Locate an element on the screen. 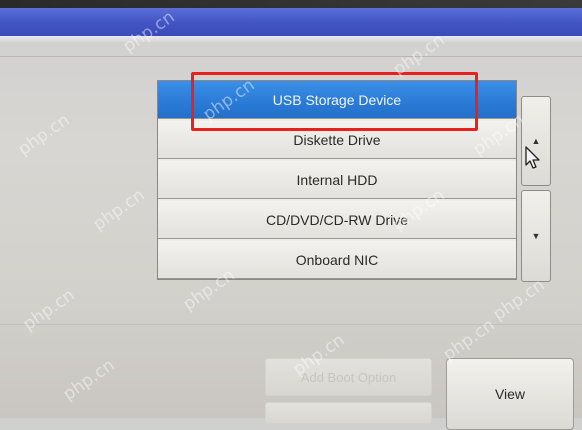 The height and width of the screenshot is (430, 582). boot-item-label: Onboard NIC is located at coordinates (337, 259).